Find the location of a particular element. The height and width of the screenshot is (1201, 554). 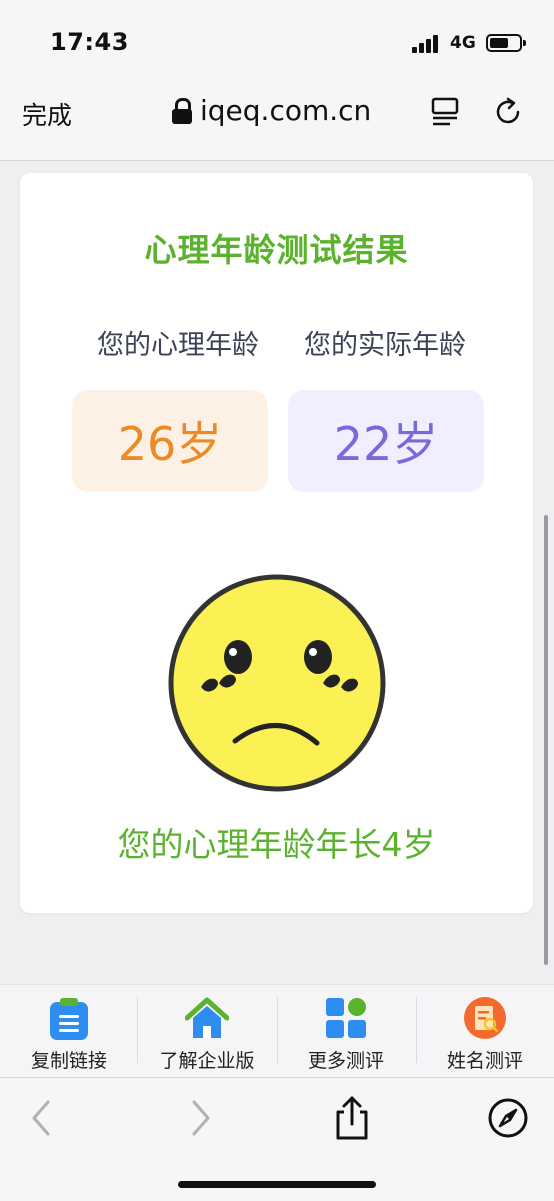

actual-age-value: 22岁 is located at coordinates (386, 441).